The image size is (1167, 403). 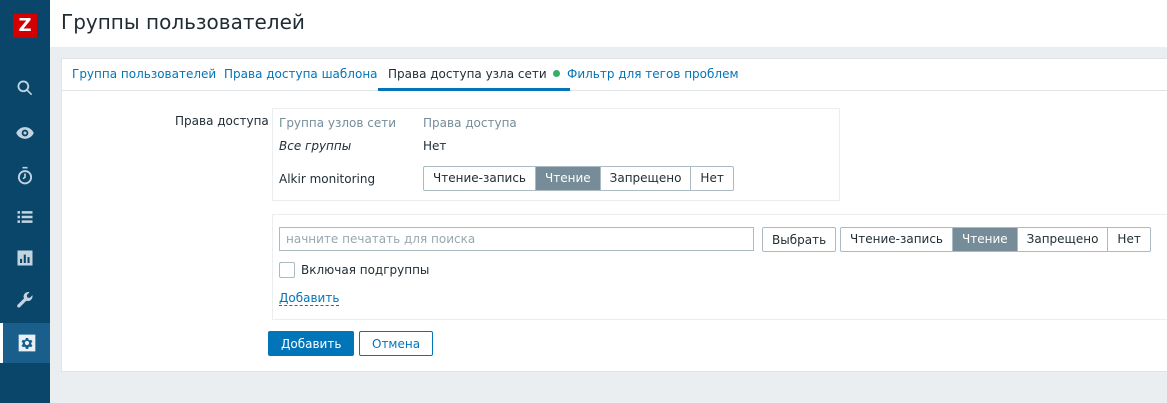 What do you see at coordinates (365, 270) in the screenshot?
I see `include-subgroups-label: Включая подгруппы` at bounding box center [365, 270].